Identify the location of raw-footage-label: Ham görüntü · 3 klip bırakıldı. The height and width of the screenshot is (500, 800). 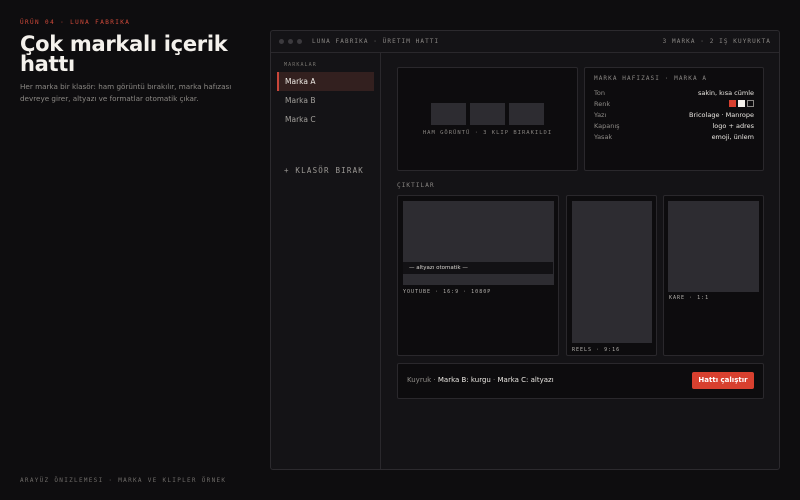
(487, 133).